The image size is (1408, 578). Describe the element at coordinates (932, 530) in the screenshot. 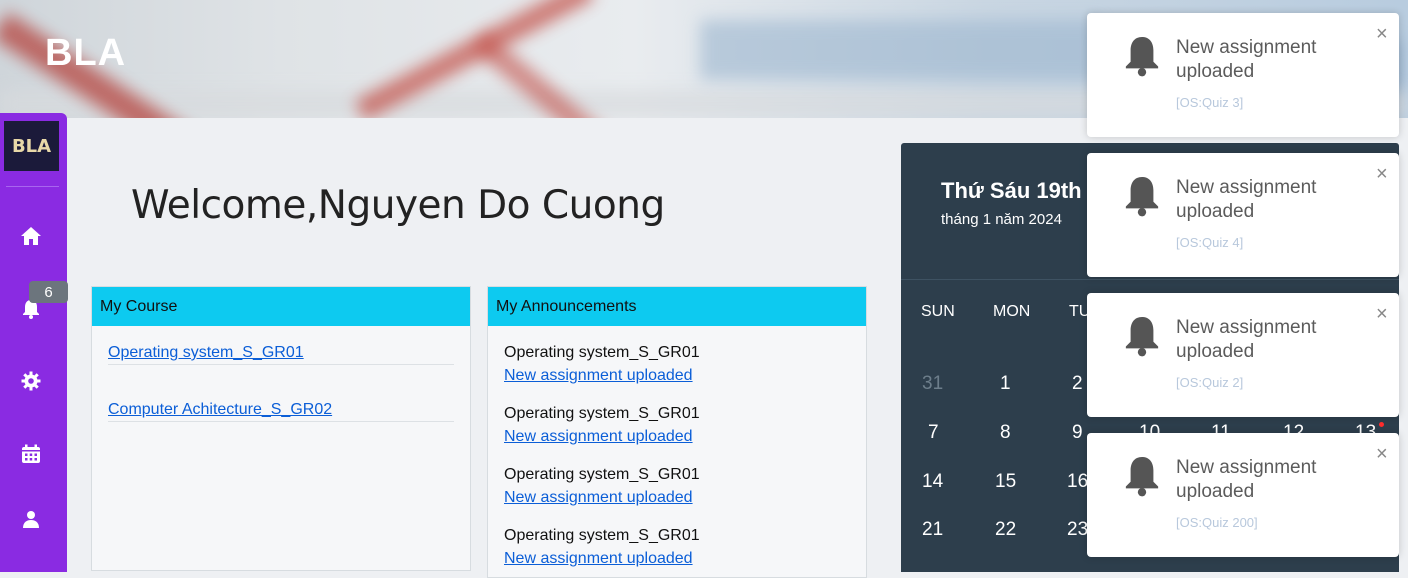

I see `calendar-date: 21` at that location.